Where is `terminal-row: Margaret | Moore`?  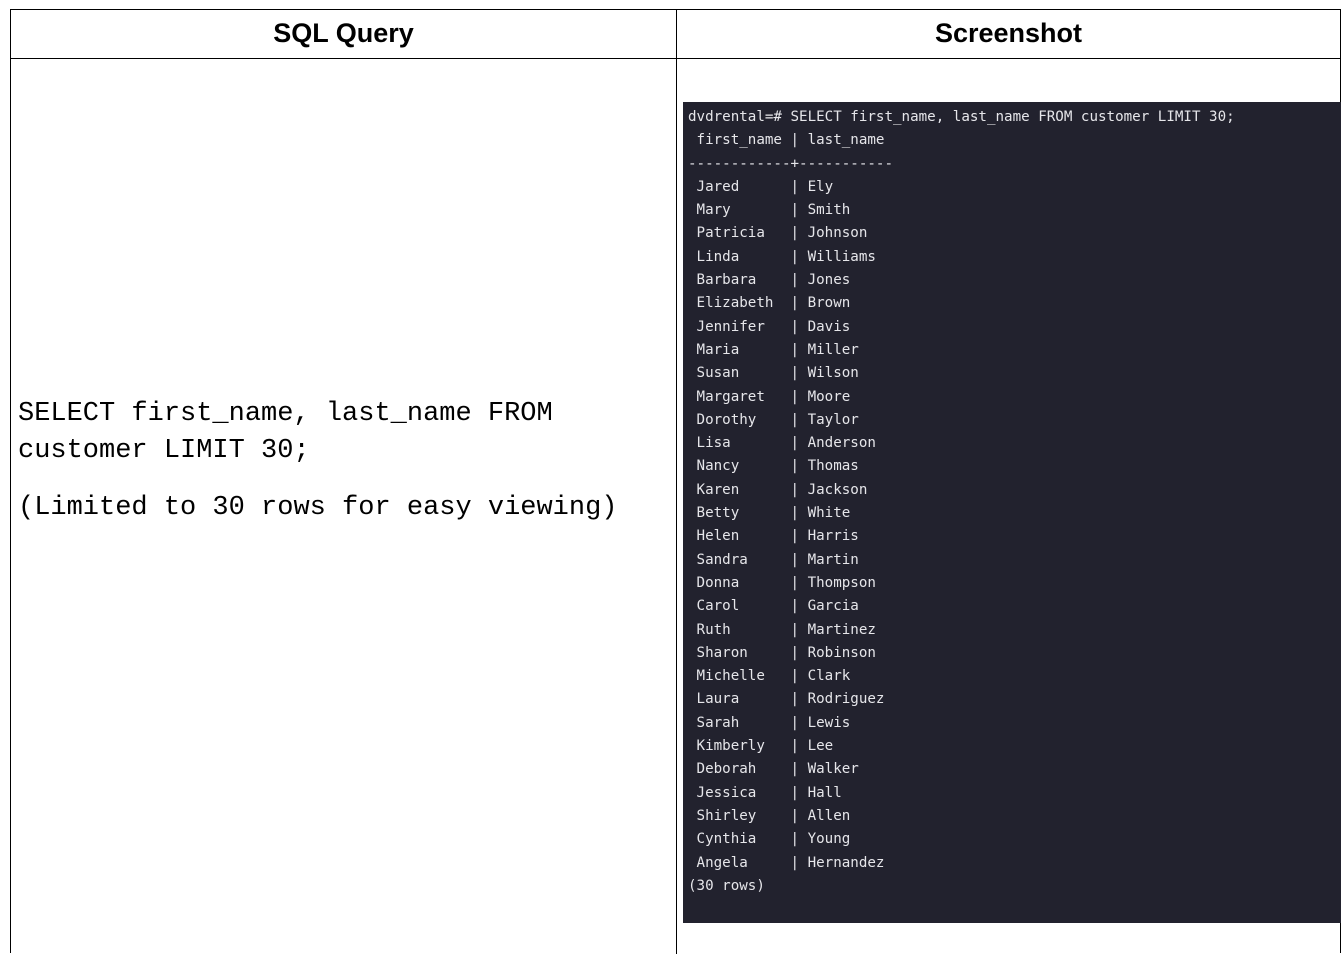
terminal-row: Margaret | Moore is located at coordinates (769, 396).